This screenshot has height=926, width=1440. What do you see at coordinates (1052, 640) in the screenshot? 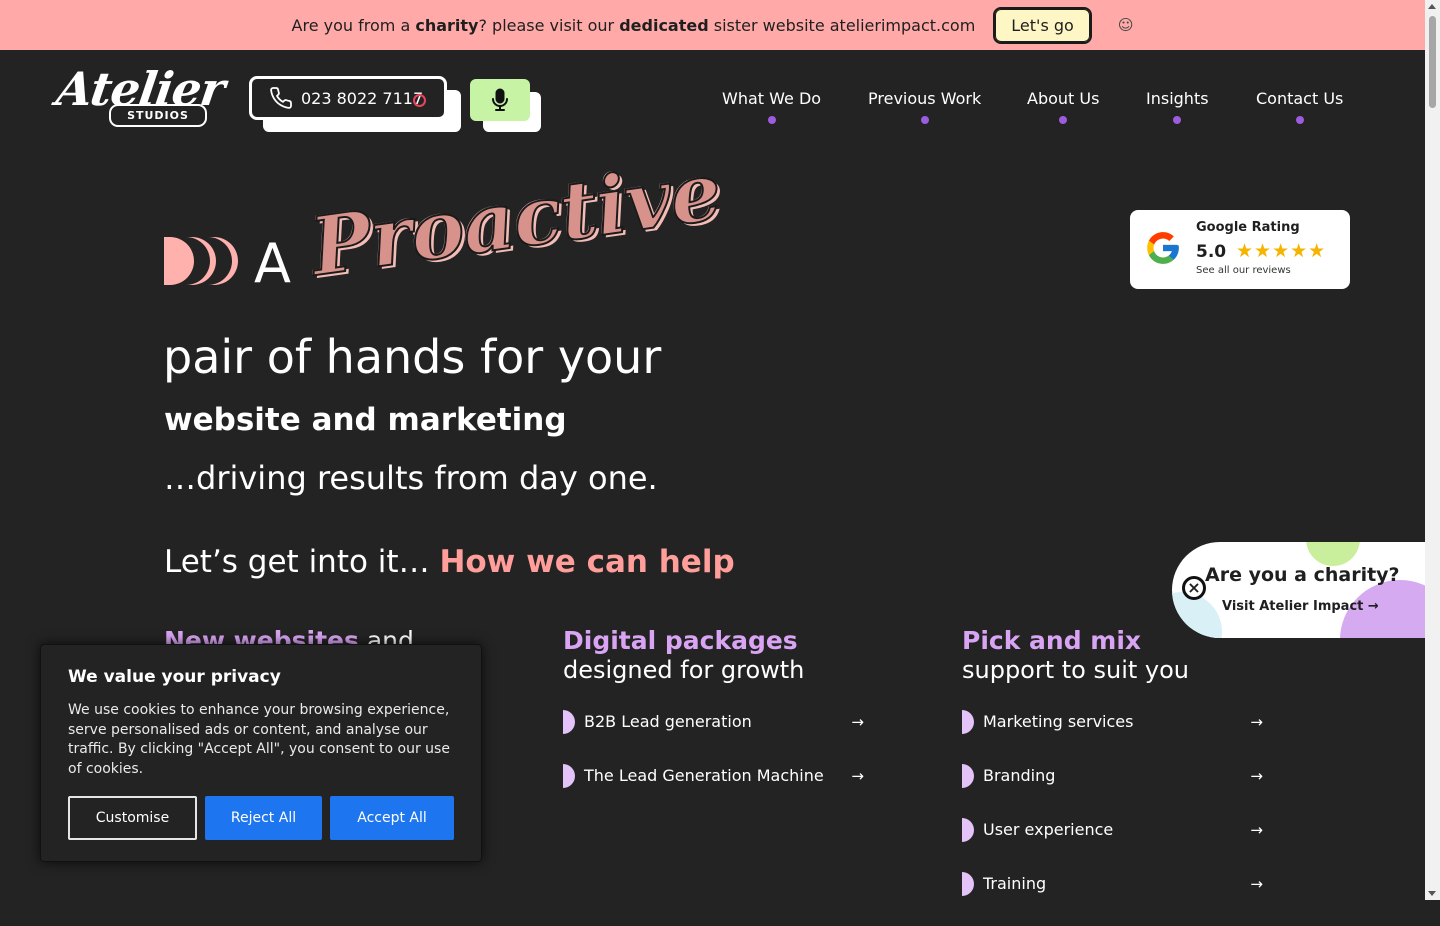
I see `column-heading-accent: Pick and mix` at bounding box center [1052, 640].